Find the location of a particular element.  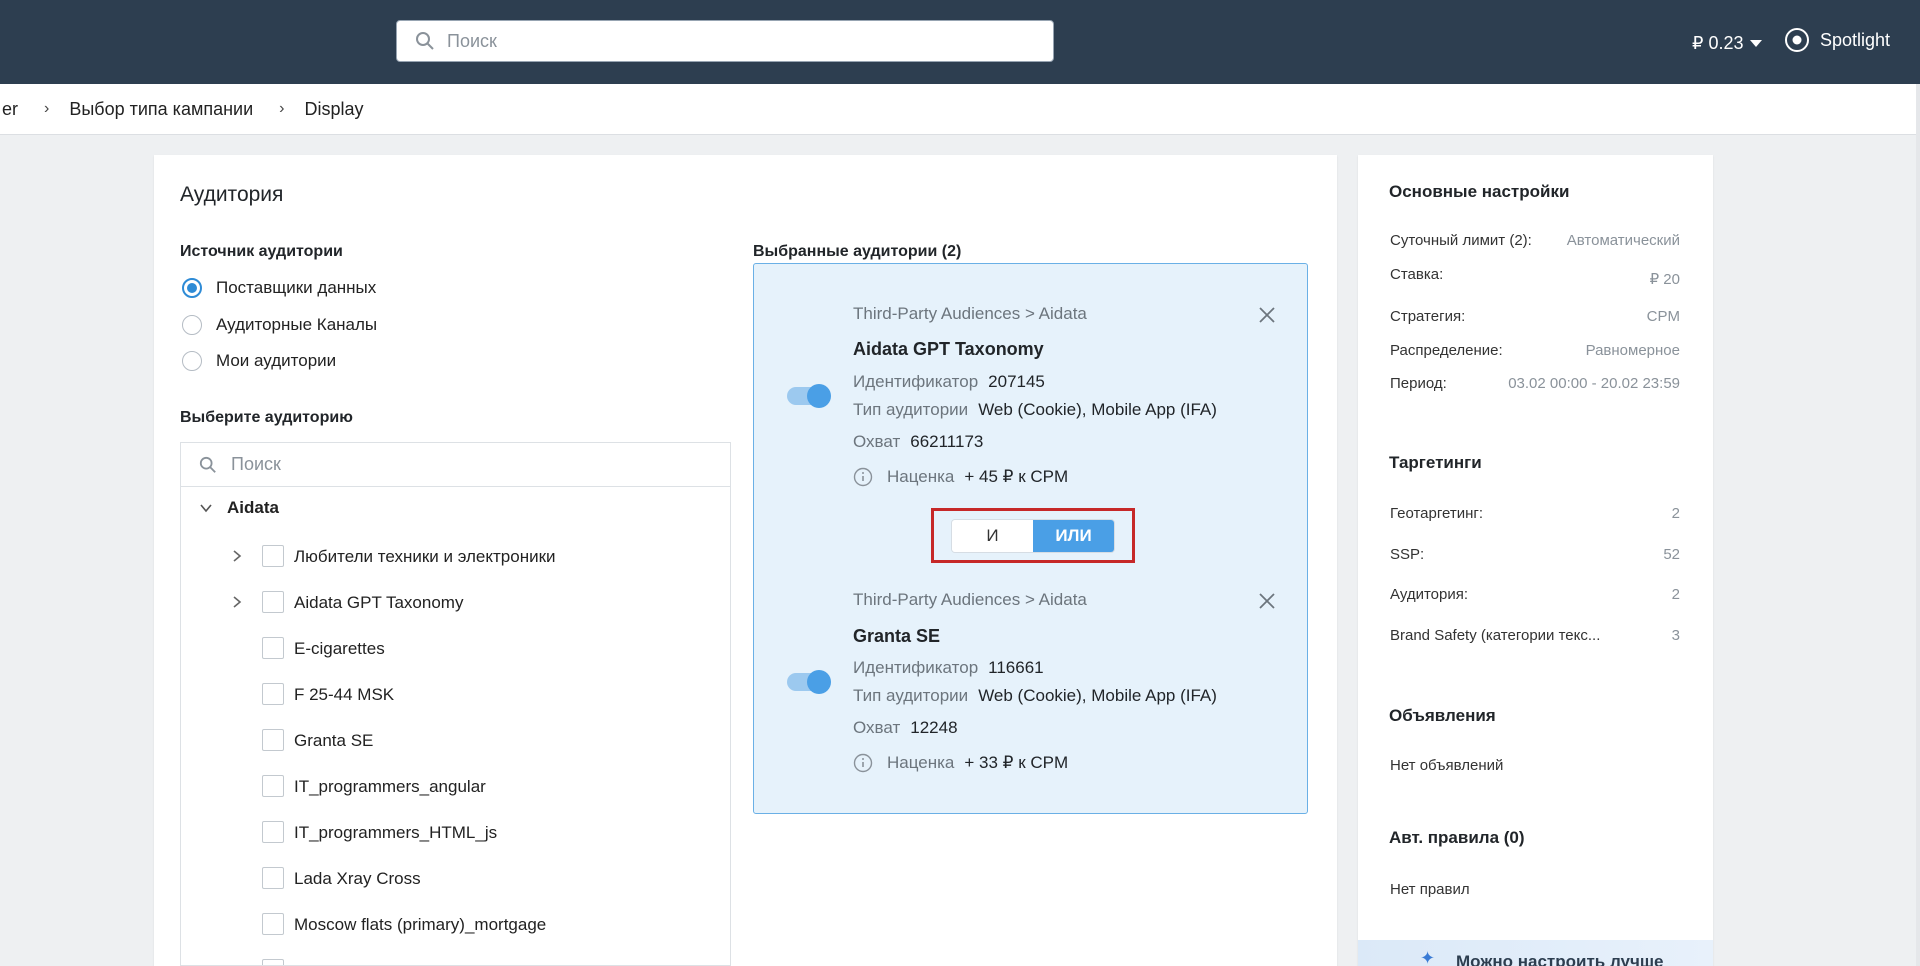

type-label: Тип аудитории is located at coordinates (911, 409).